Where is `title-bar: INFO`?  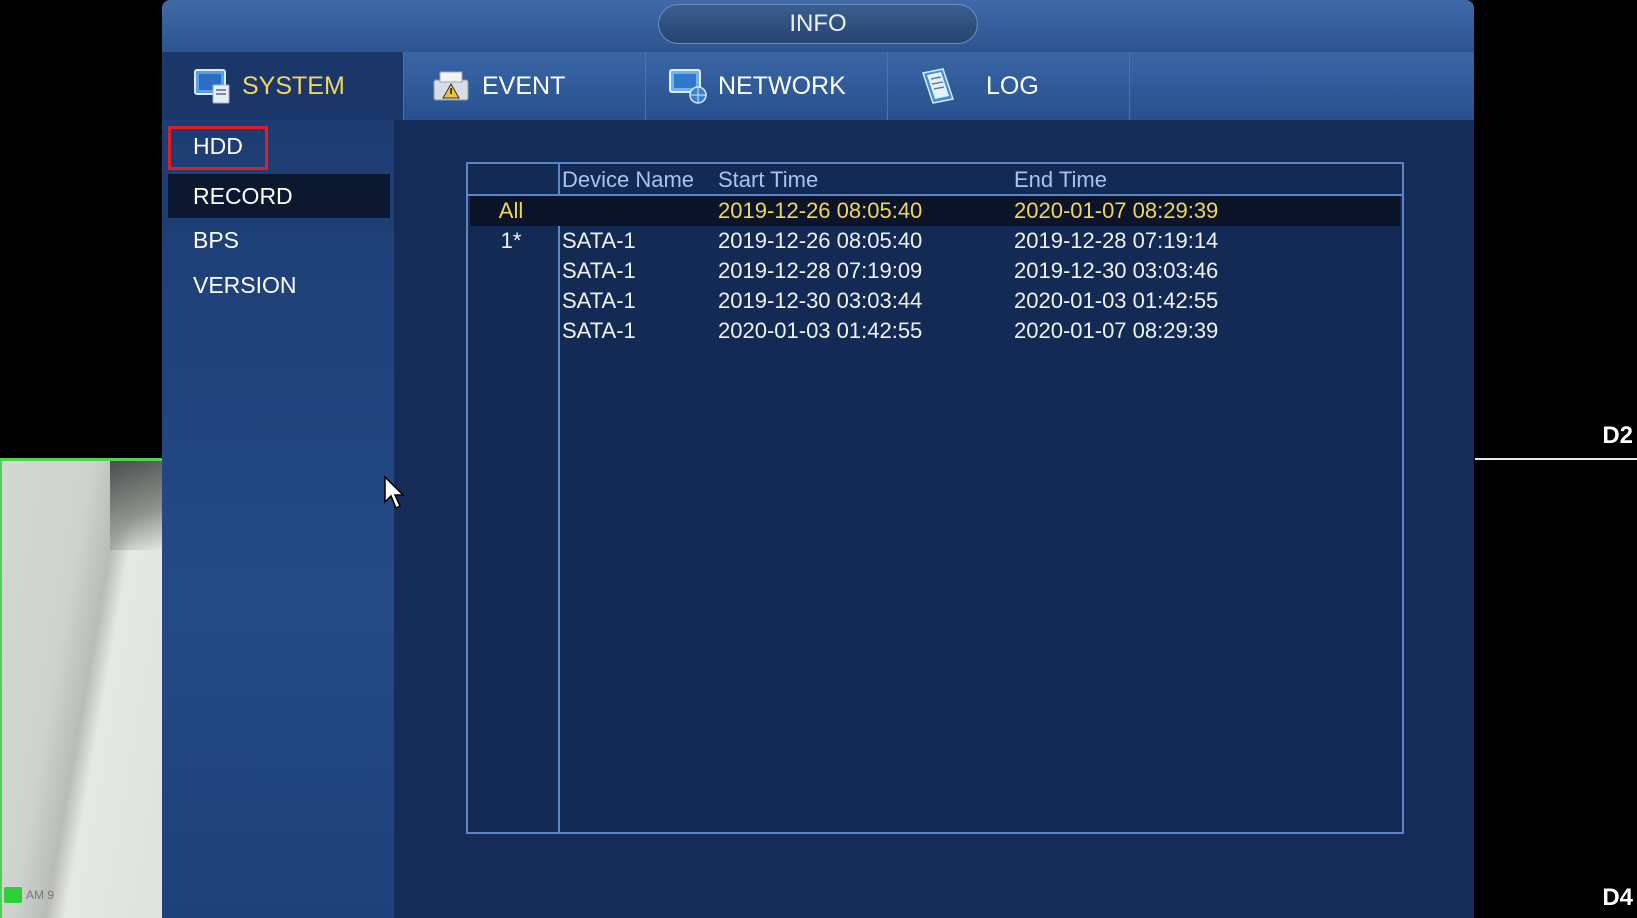
title-bar: INFO is located at coordinates (818, 26).